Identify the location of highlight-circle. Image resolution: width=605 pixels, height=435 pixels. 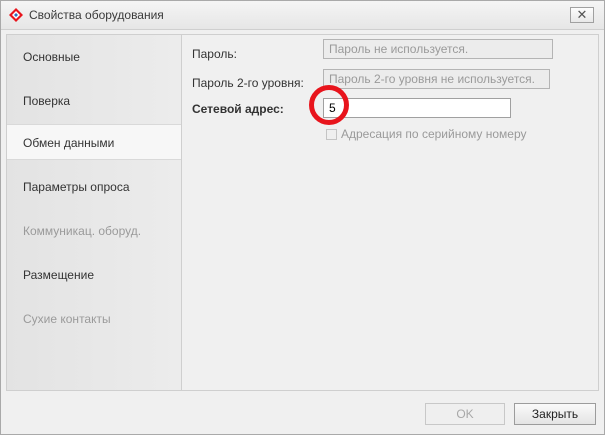
(329, 105).